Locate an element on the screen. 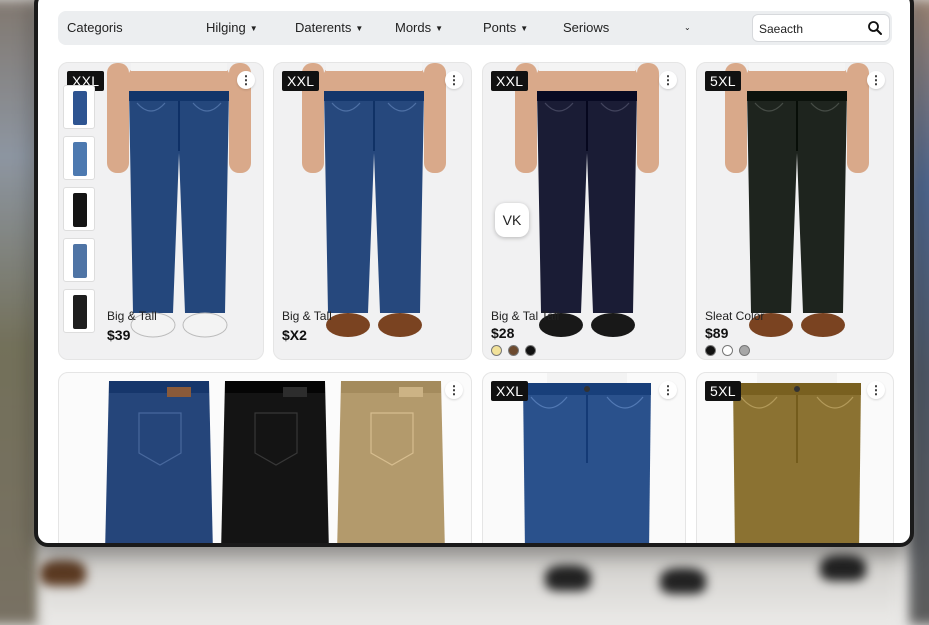 The image size is (929, 625). product-price: $28 is located at coordinates (503, 333).